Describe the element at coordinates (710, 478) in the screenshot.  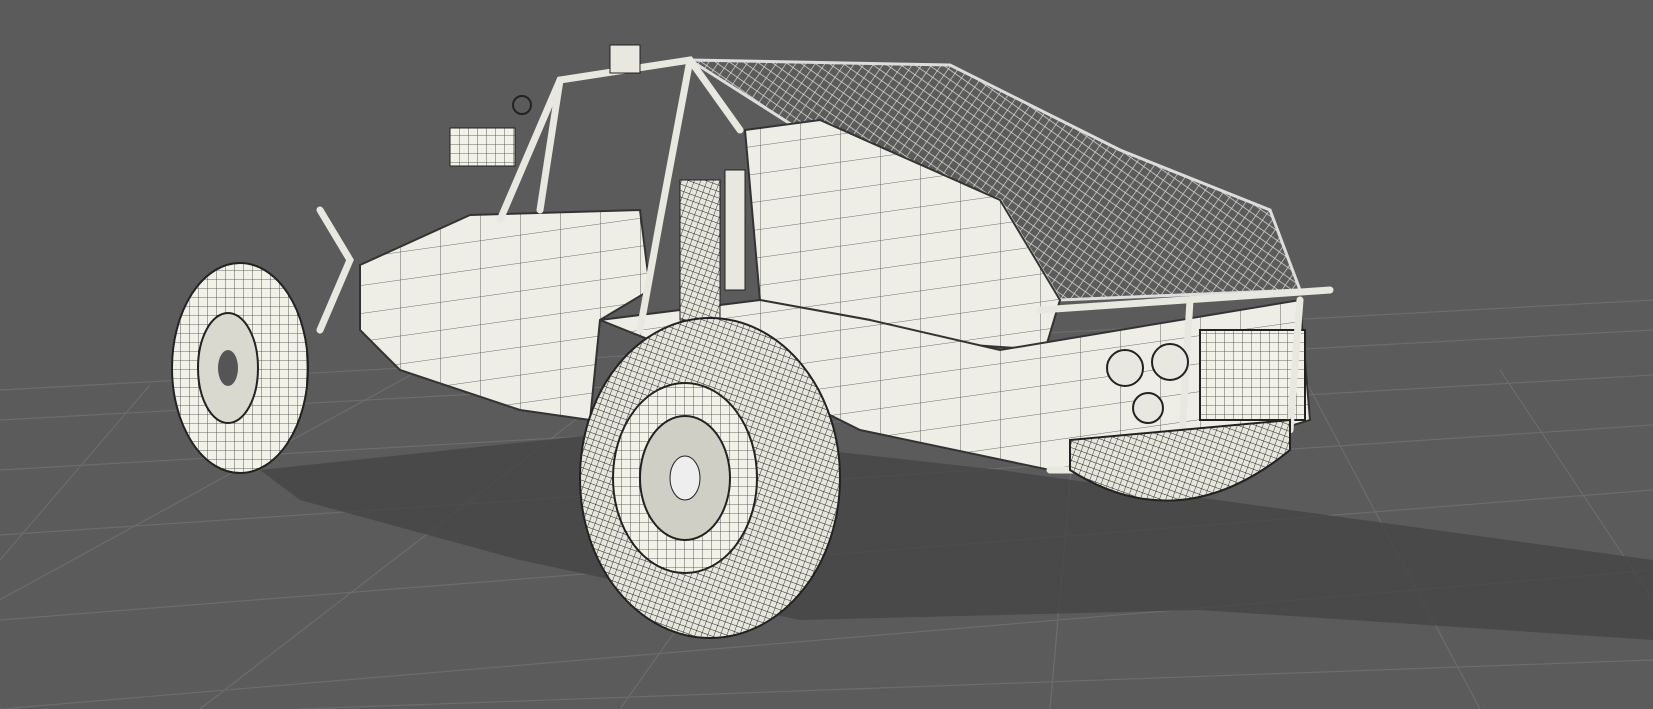
I see `rear-left-wheel` at that location.